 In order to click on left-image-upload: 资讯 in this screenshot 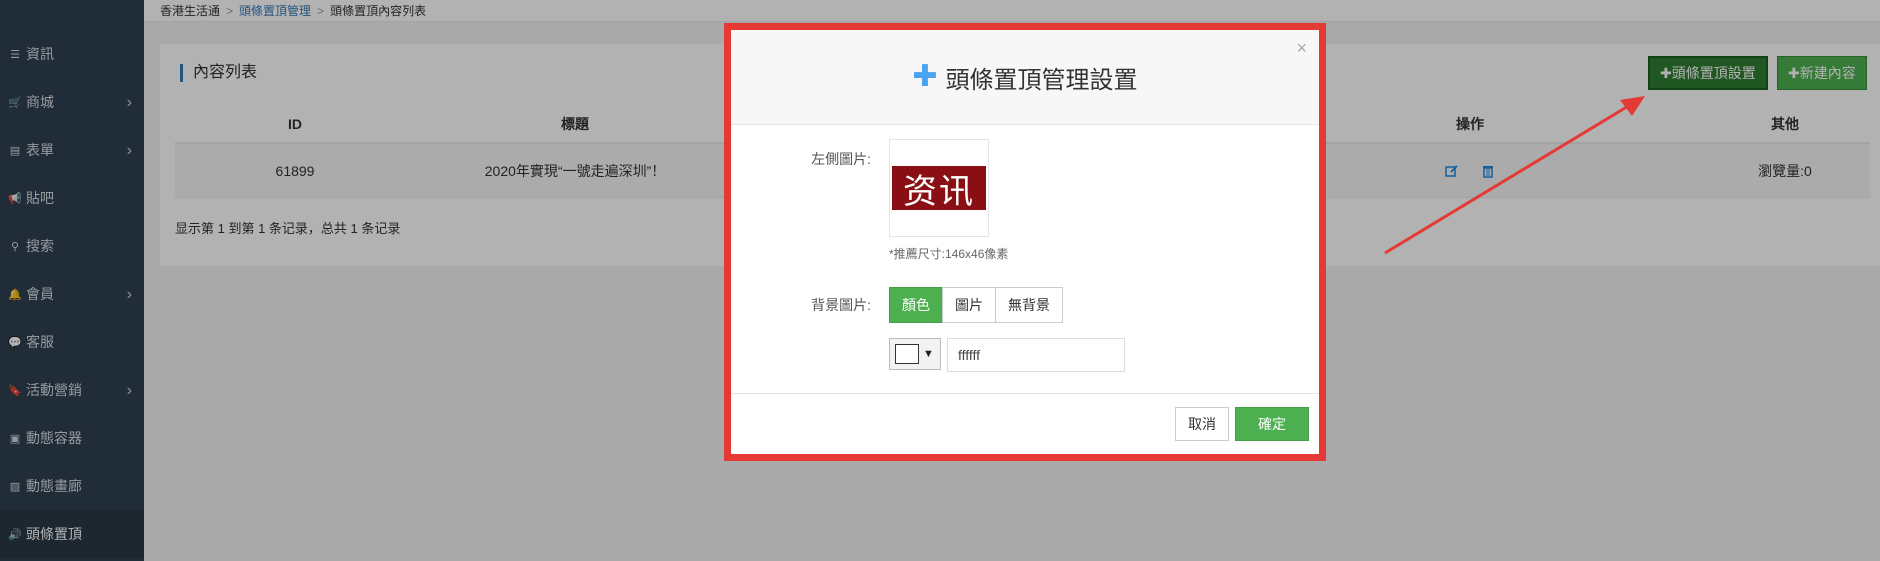, I will do `click(939, 188)`.